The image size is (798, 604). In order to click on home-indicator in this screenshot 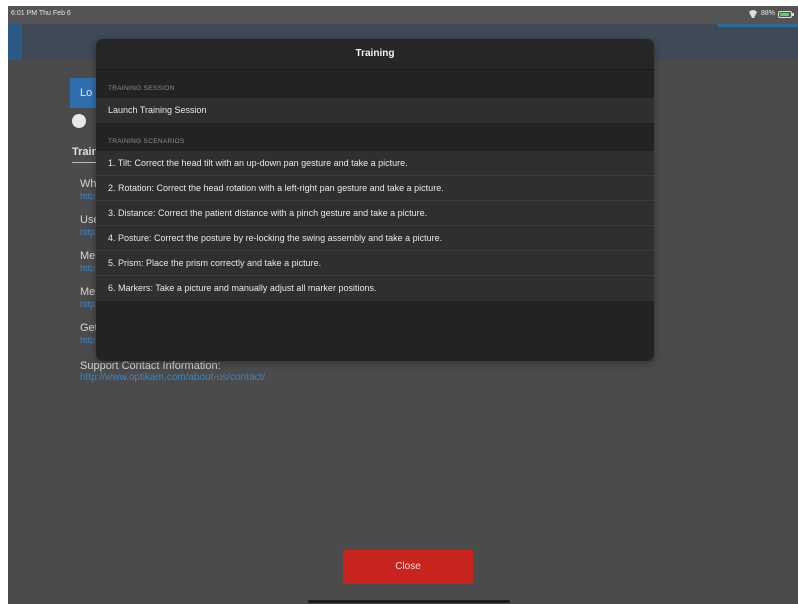, I will do `click(409, 601)`.